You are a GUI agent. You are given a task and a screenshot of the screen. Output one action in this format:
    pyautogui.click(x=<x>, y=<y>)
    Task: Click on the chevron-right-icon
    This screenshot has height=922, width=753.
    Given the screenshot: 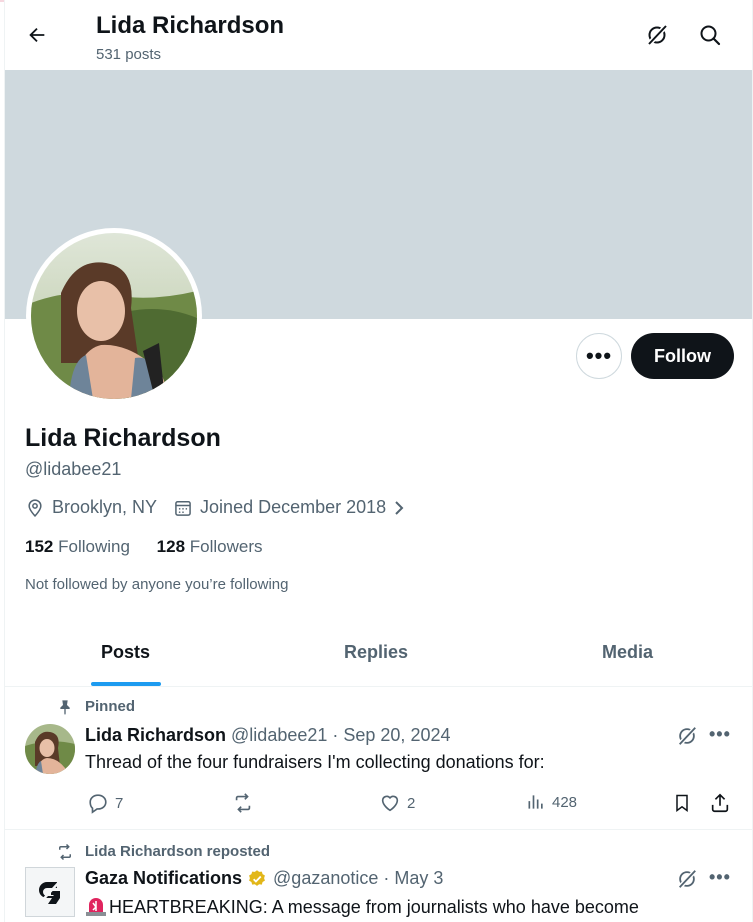 What is the action you would take?
    pyautogui.click(x=399, y=508)
    